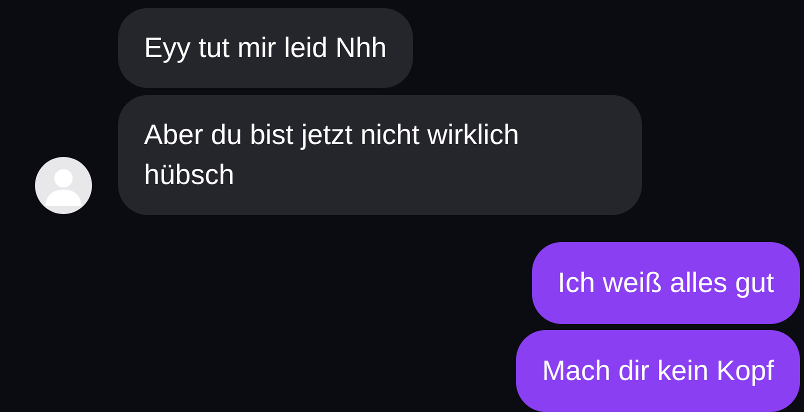 The width and height of the screenshot is (804, 412). What do you see at coordinates (658, 371) in the screenshot?
I see `message-bubble: Mach dir kein Kopf` at bounding box center [658, 371].